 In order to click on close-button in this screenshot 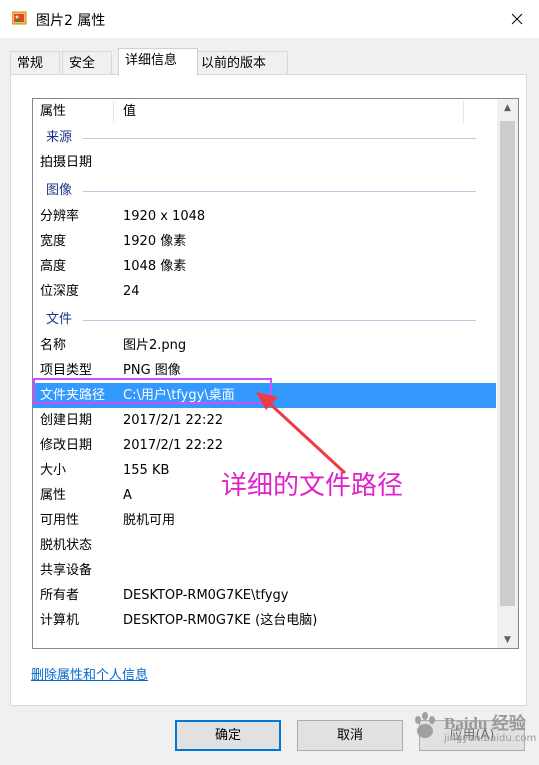, I will do `click(517, 19)`.